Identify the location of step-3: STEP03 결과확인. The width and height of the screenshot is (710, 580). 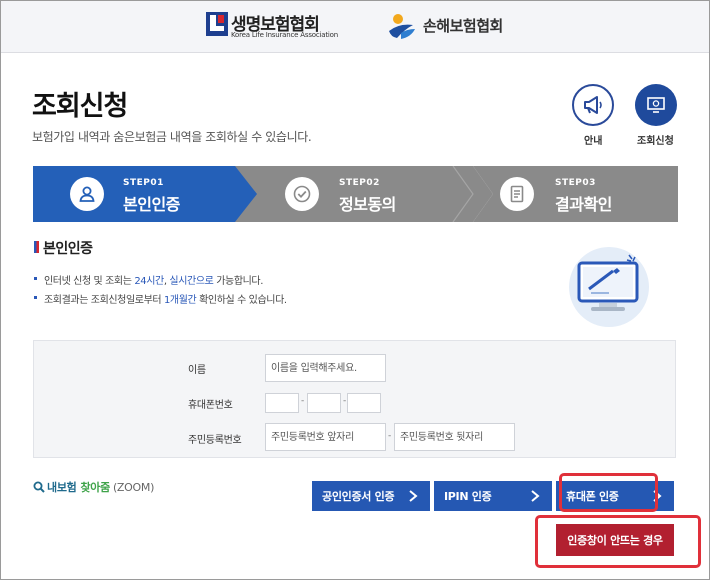
(573, 194).